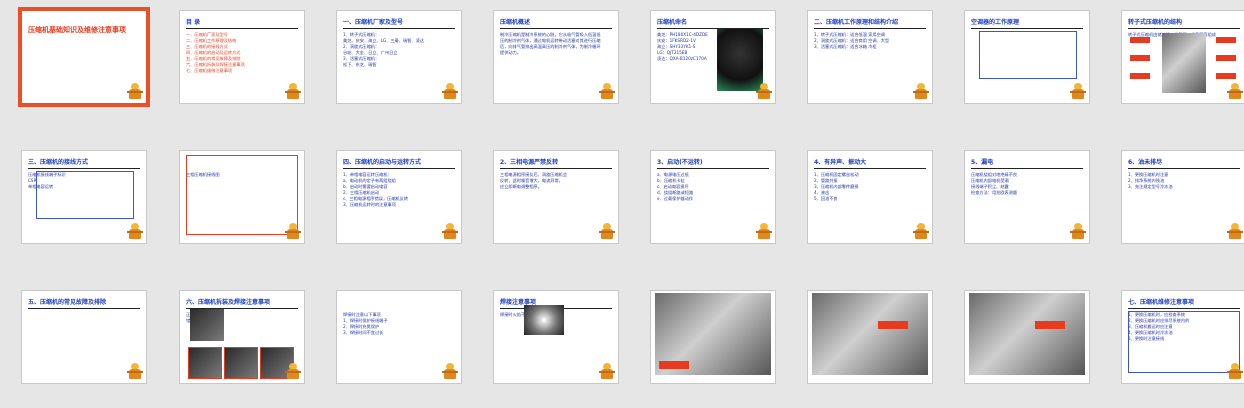 This screenshot has height=408, width=1244. I want to click on slide-title: 5、漏电, so click(982, 162).